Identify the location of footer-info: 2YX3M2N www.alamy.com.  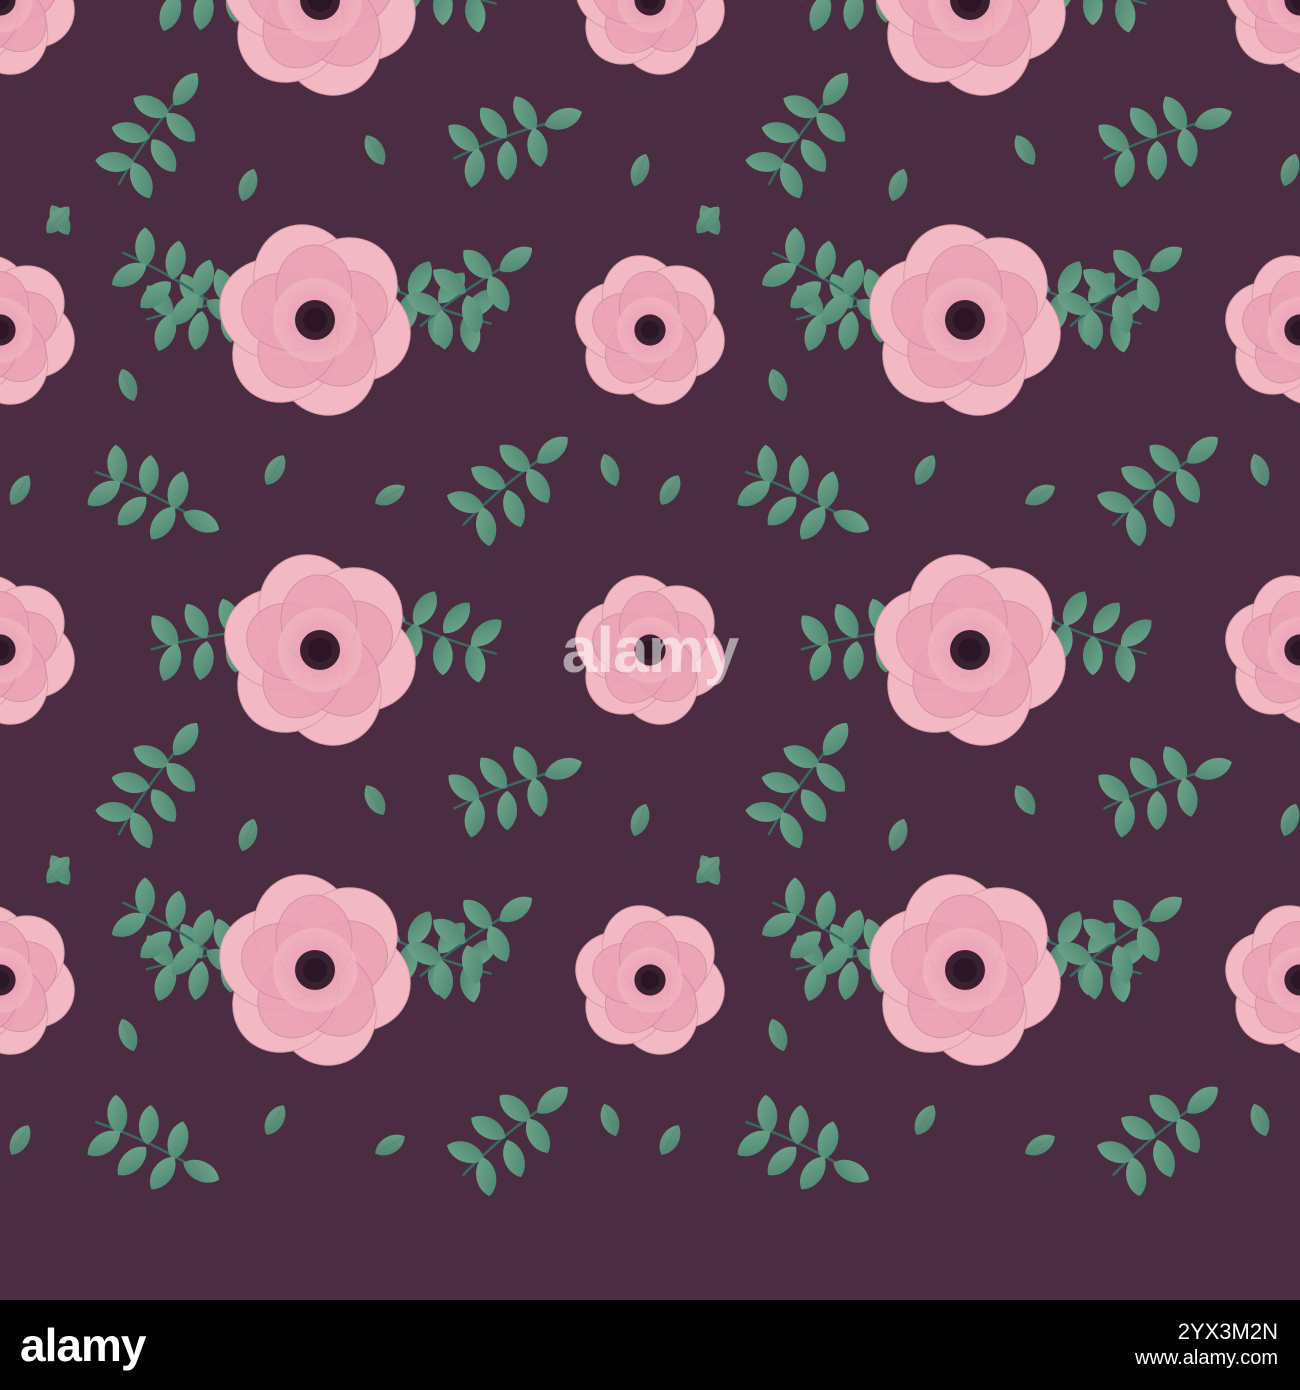
(1206, 1345).